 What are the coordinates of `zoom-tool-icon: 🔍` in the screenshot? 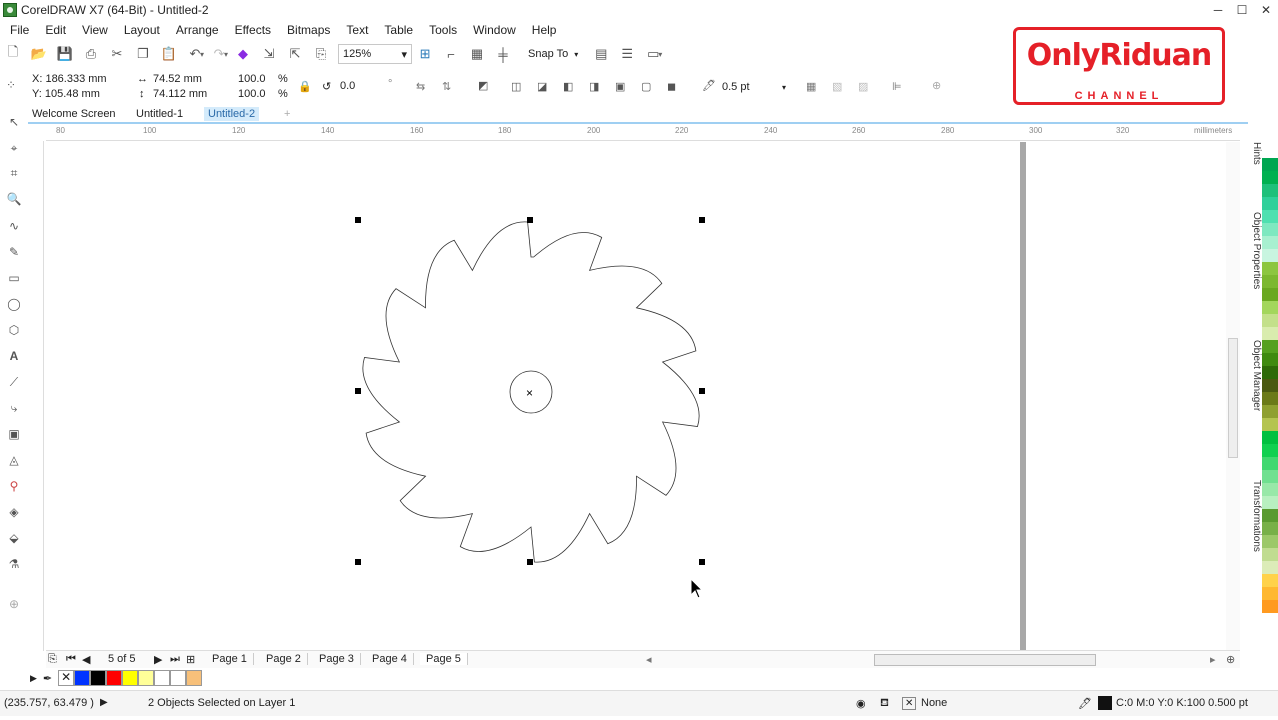 It's located at (14, 199).